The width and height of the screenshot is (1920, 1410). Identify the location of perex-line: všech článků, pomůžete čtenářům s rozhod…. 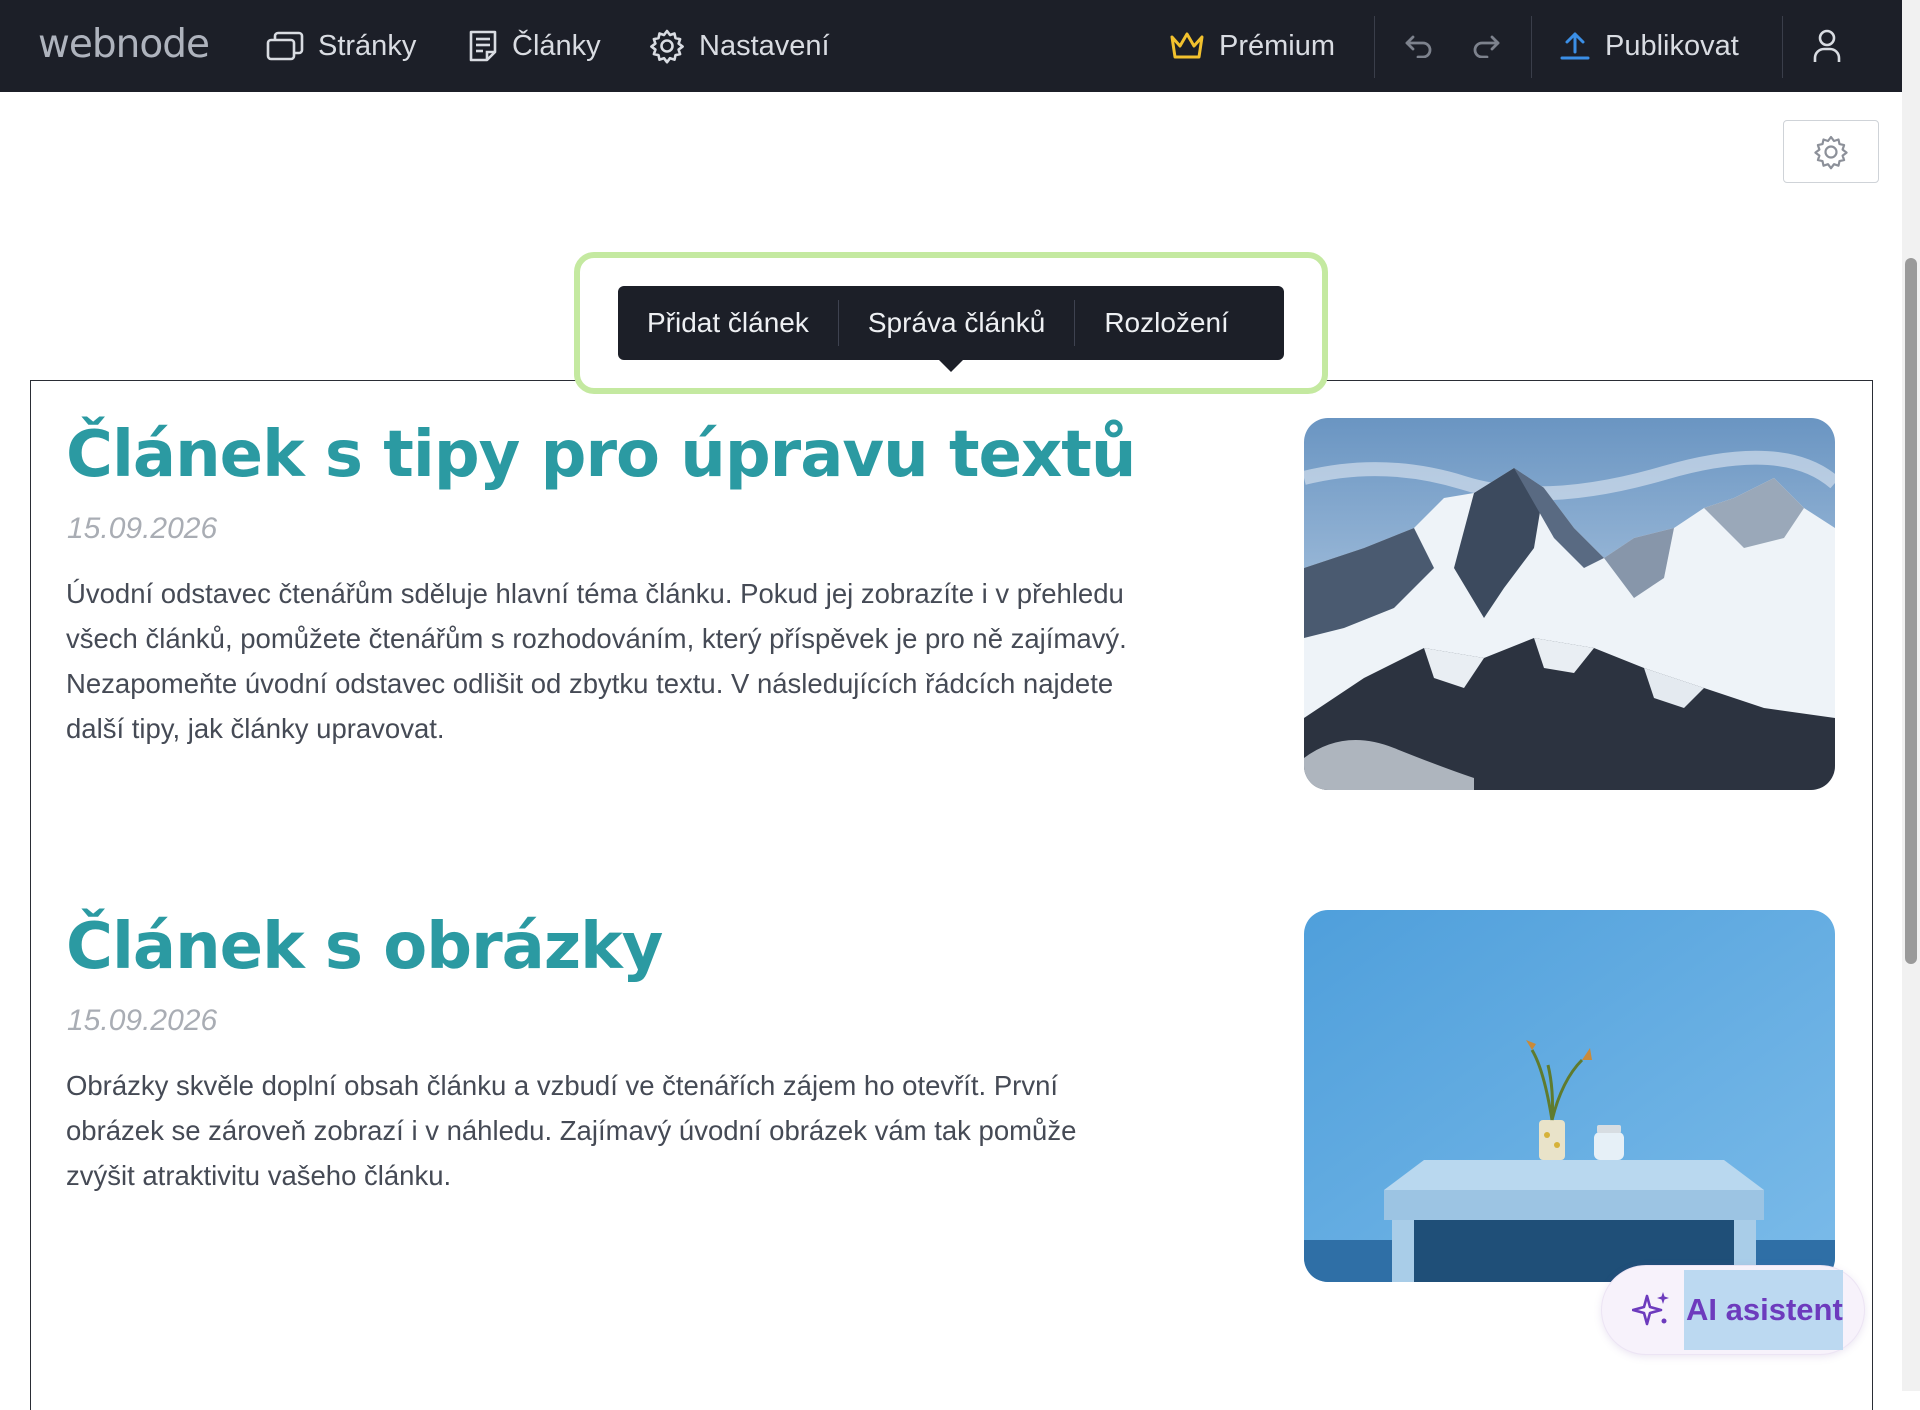
(596, 638).